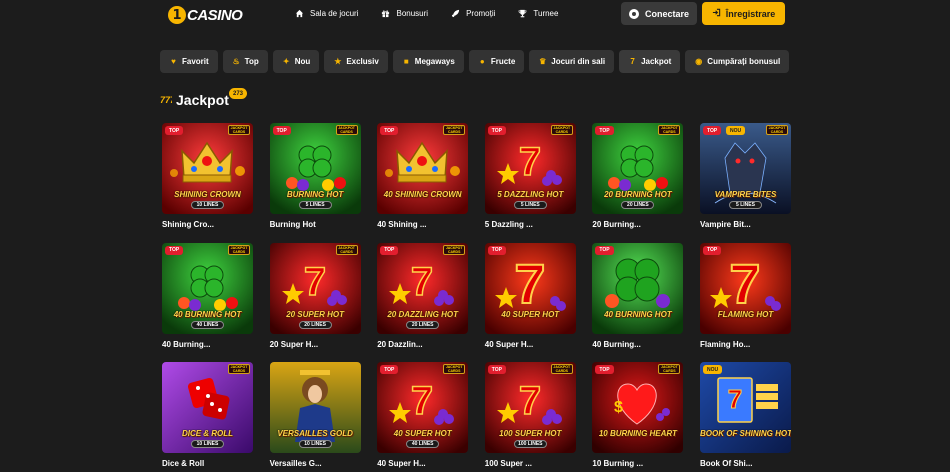 The image size is (950, 472). I want to click on fire-icon: ♨, so click(236, 61).